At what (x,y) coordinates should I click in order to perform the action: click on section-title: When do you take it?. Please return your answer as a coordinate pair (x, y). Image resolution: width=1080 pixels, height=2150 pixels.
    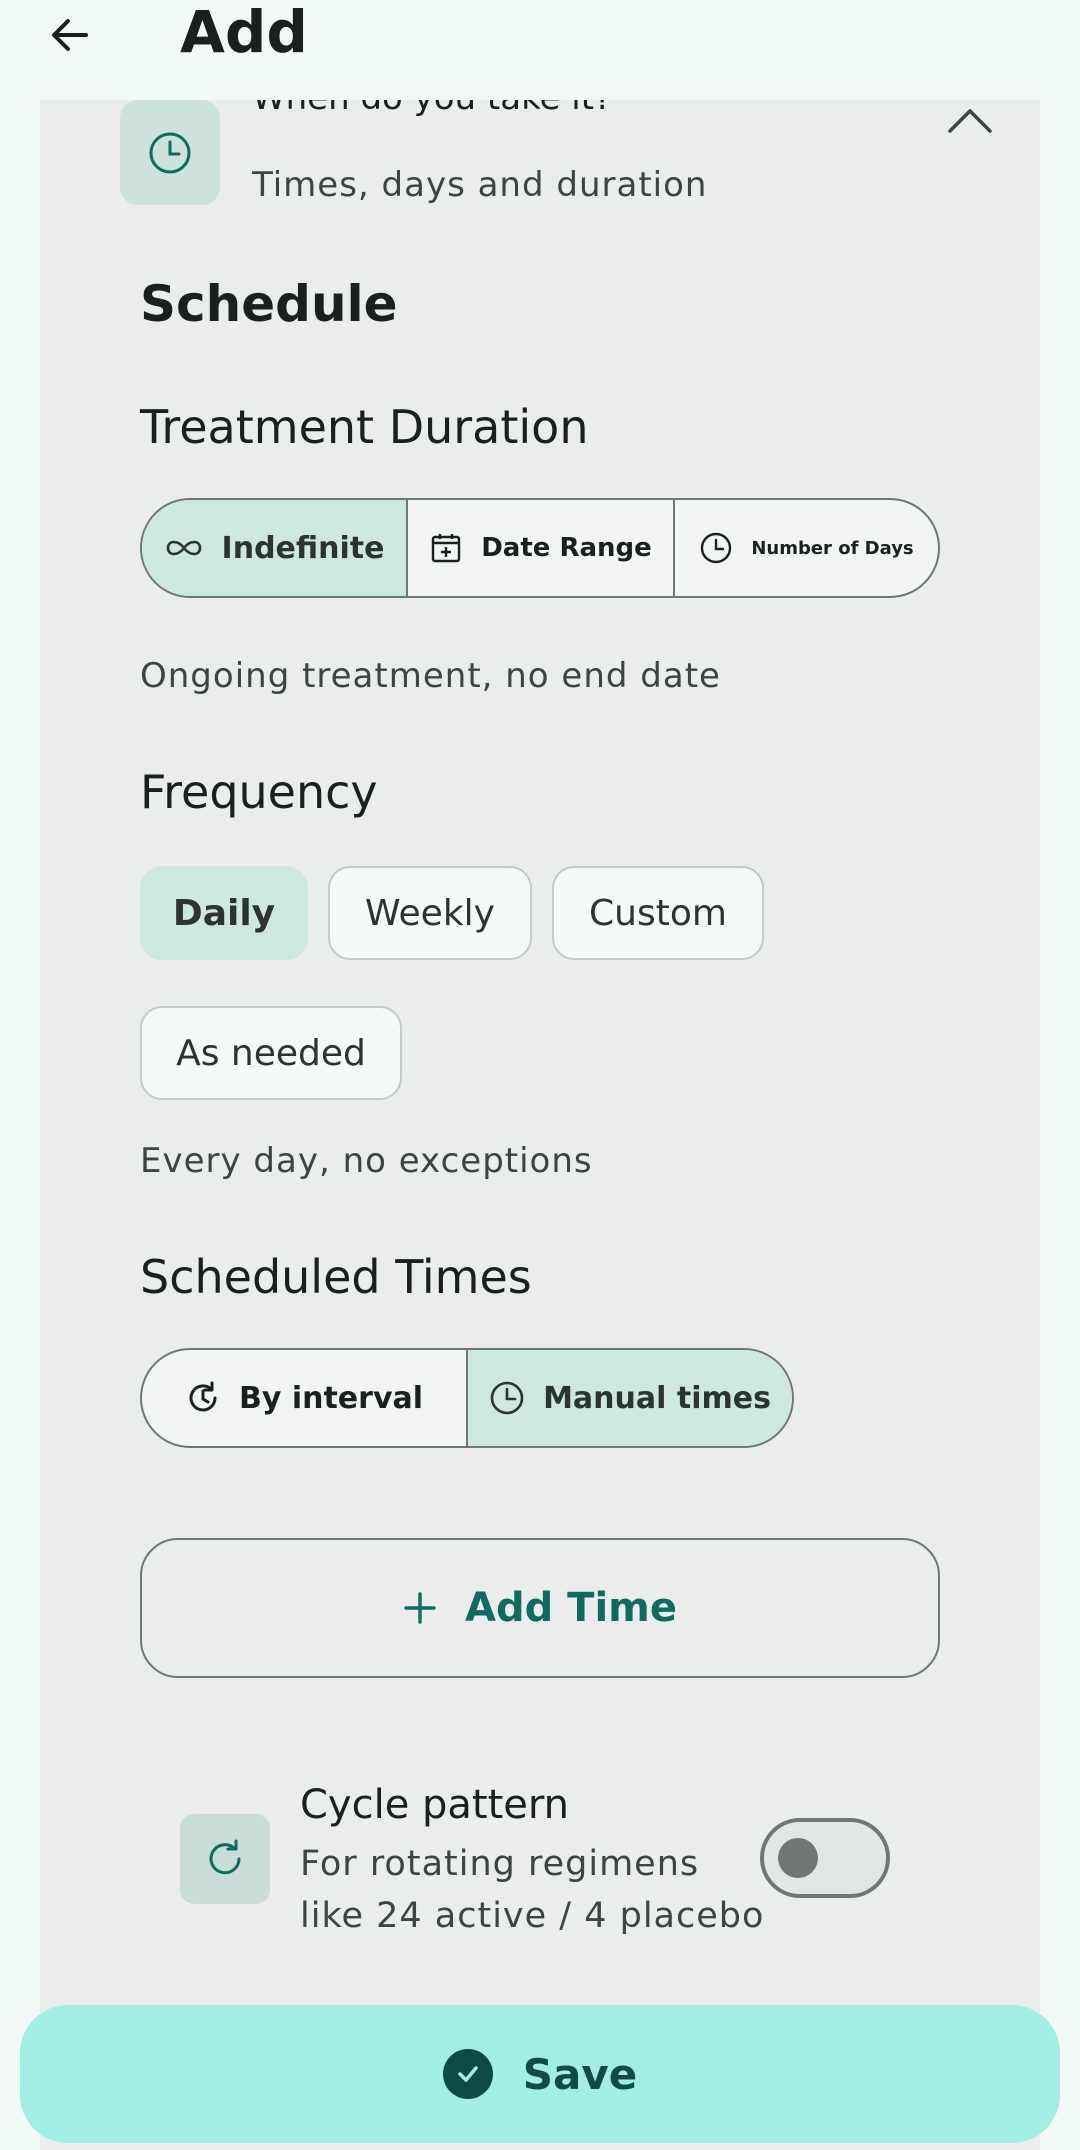
    Looking at the image, I should click on (432, 121).